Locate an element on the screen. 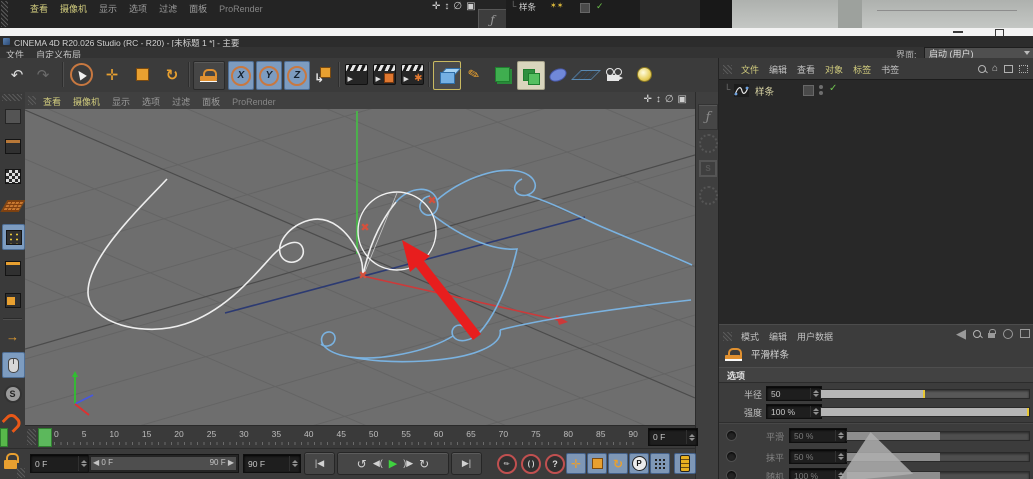 The height and width of the screenshot is (479, 1033). attribute-manager-menu-item: 模式 is located at coordinates (750, 336).